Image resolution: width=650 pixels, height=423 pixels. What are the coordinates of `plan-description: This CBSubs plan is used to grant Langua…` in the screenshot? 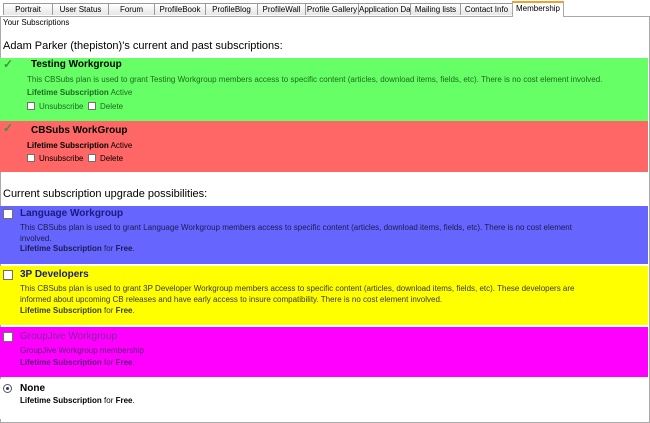 It's located at (296, 233).